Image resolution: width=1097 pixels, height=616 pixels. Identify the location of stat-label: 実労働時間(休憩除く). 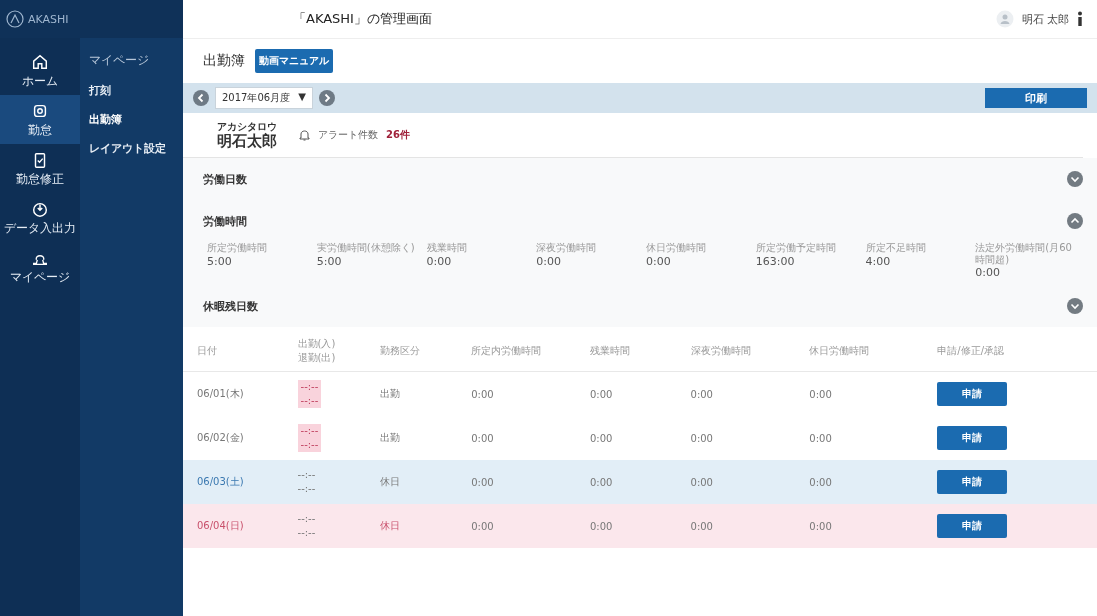
(366, 248).